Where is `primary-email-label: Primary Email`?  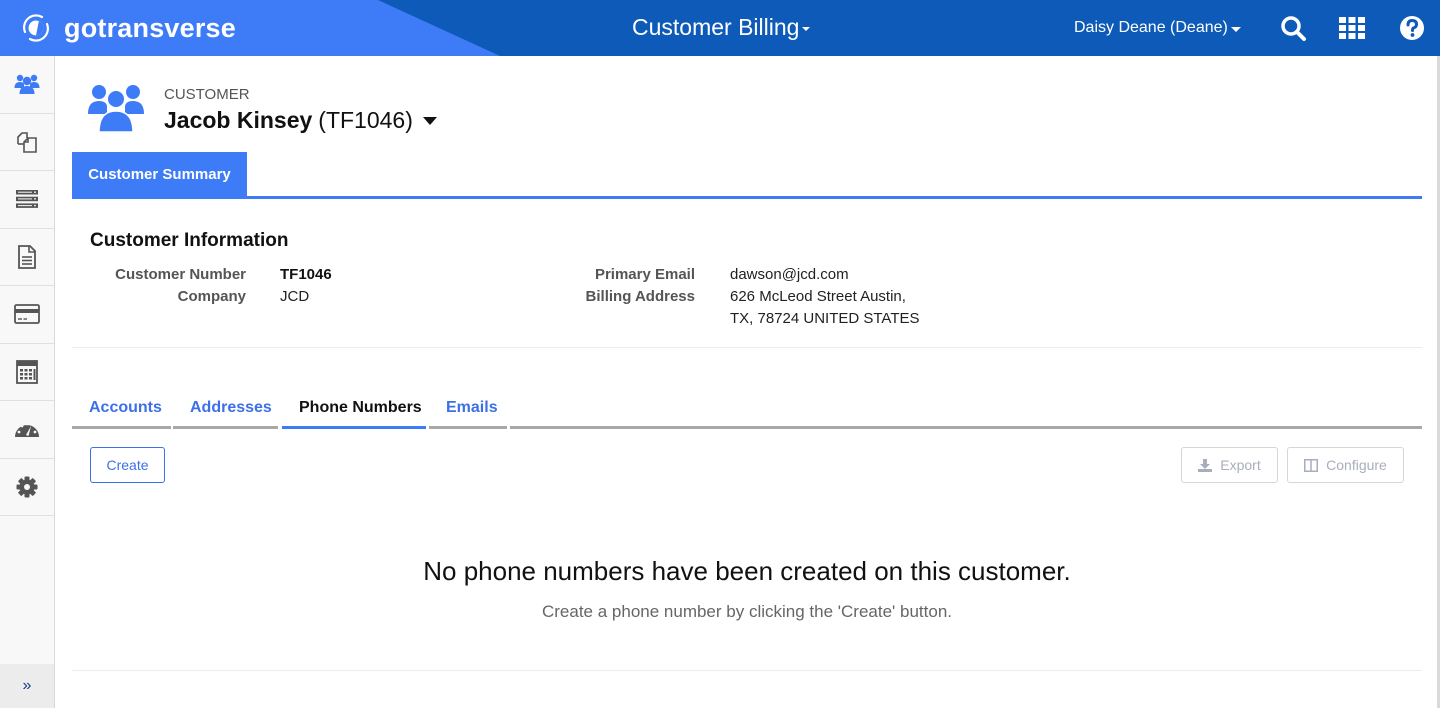
primary-email-label: Primary Email is located at coordinates (644, 274).